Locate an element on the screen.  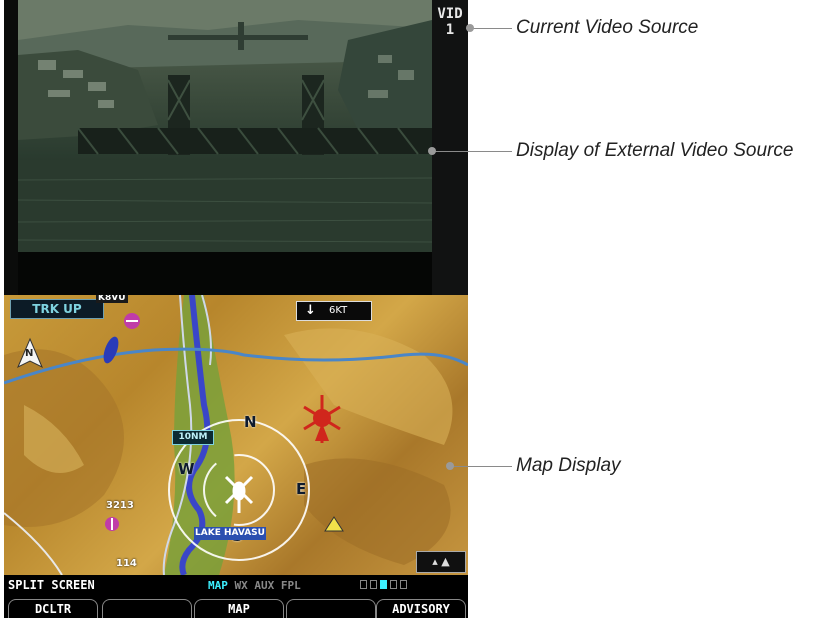
video-source-label: VID is located at coordinates (450, 14).